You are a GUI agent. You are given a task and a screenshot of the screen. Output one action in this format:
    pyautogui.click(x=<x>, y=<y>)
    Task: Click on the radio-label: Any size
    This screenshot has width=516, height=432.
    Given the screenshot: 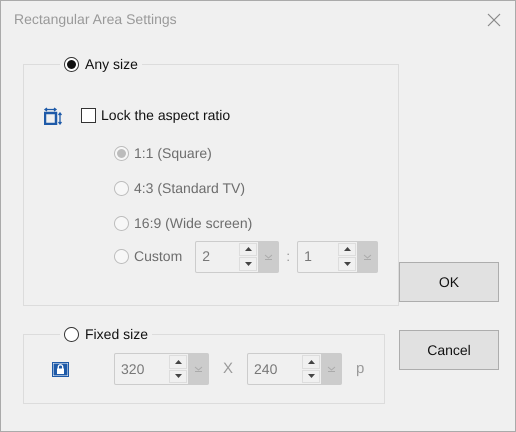 What is the action you would take?
    pyautogui.click(x=111, y=64)
    